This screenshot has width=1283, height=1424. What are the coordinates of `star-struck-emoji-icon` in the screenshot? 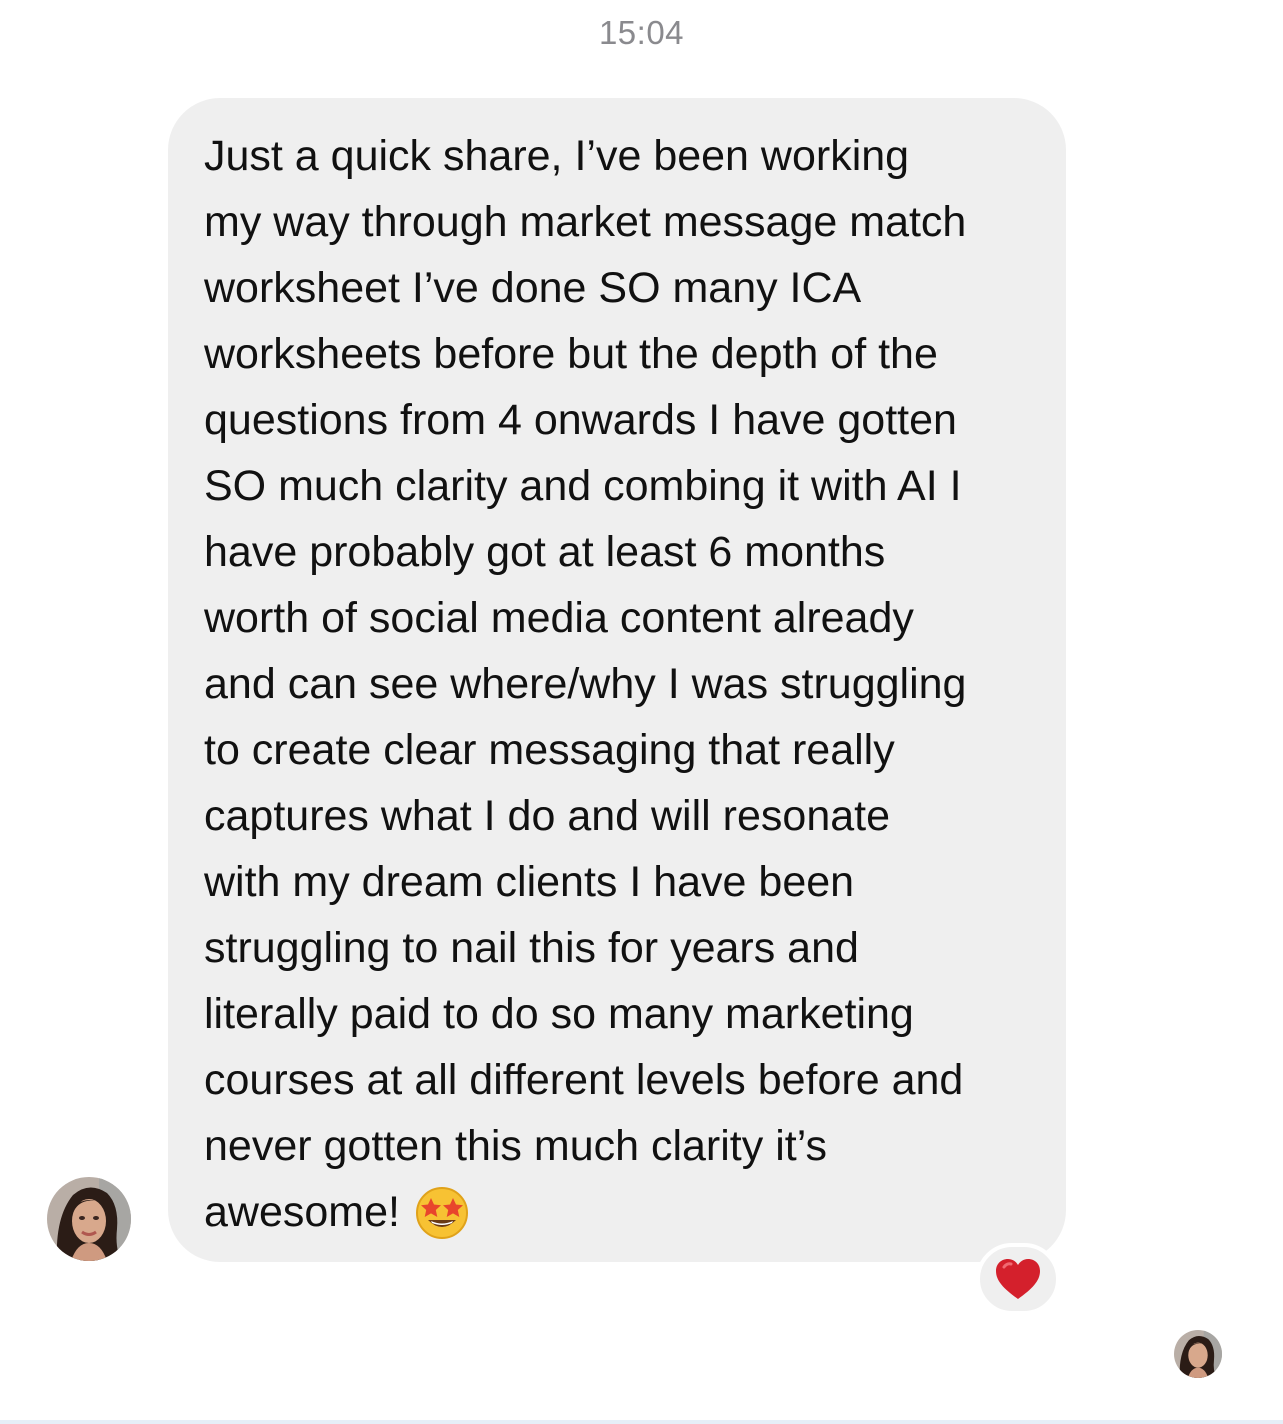 It's located at (441, 1212).